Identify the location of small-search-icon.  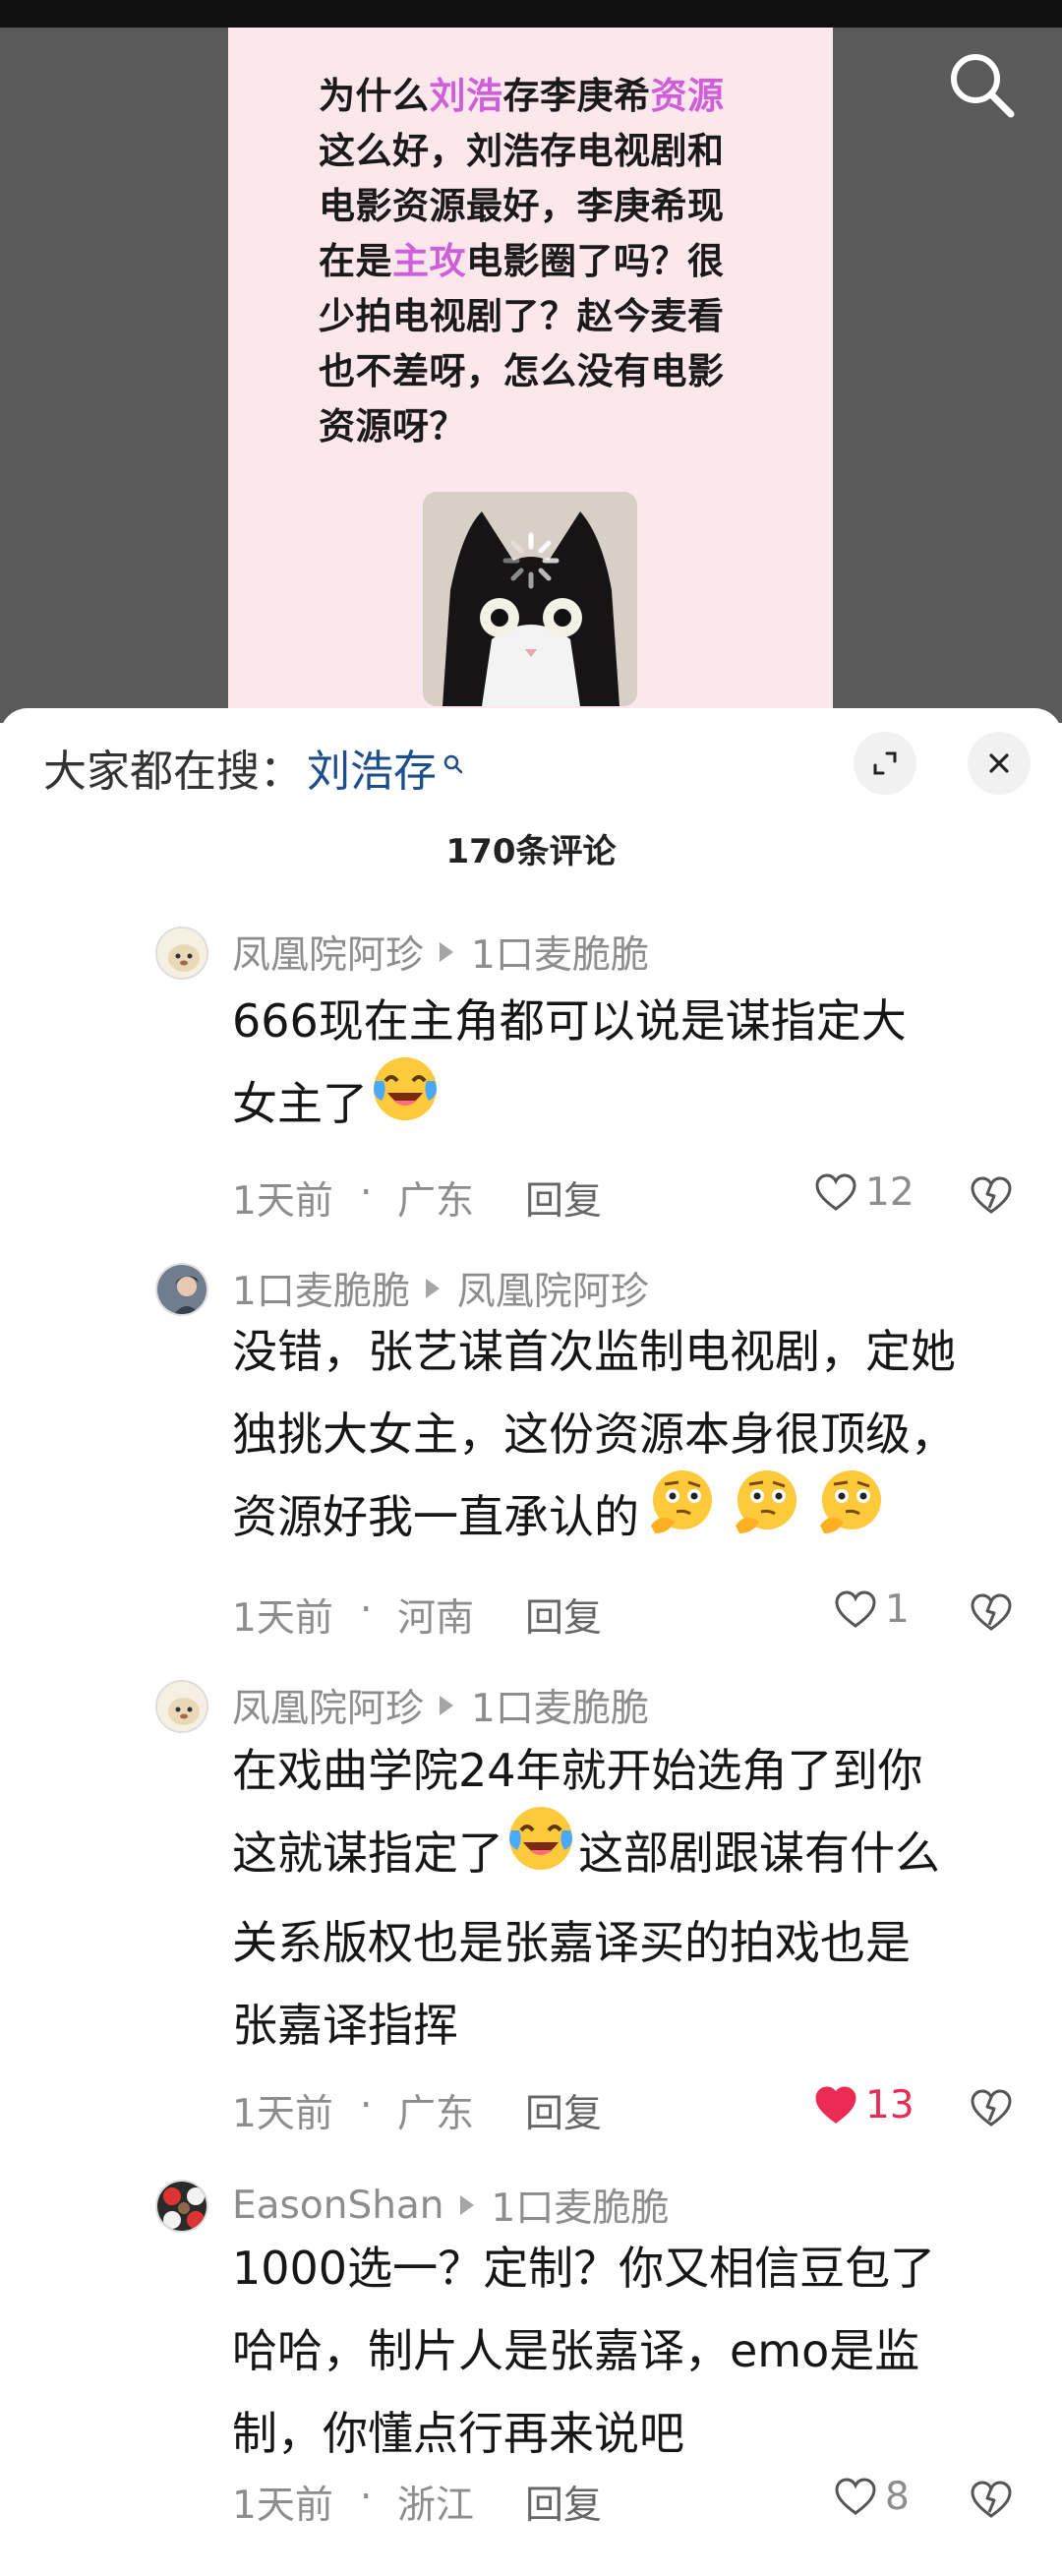
(453, 761).